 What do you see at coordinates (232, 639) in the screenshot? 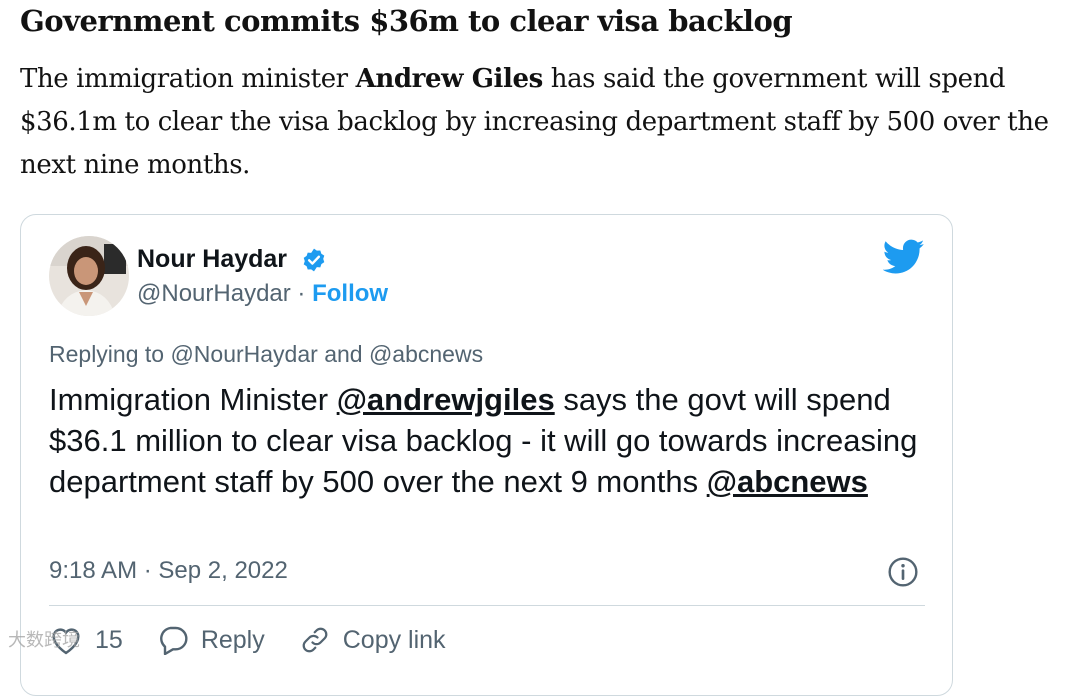
I see `reply-label: Reply` at bounding box center [232, 639].